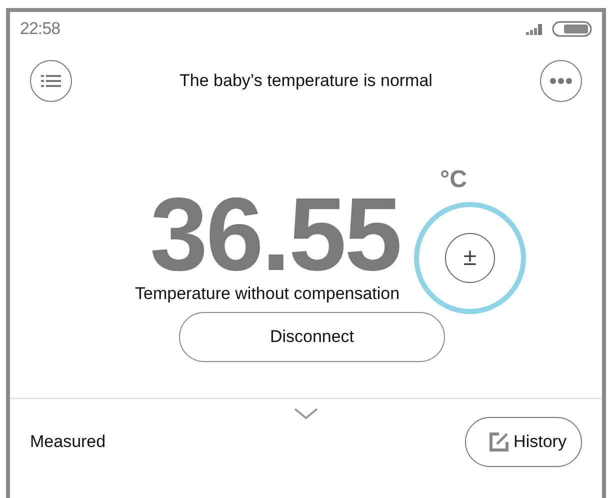 Image resolution: width=610 pixels, height=498 pixels. I want to click on temperature-caption: Temperature without compensation, so click(267, 294).